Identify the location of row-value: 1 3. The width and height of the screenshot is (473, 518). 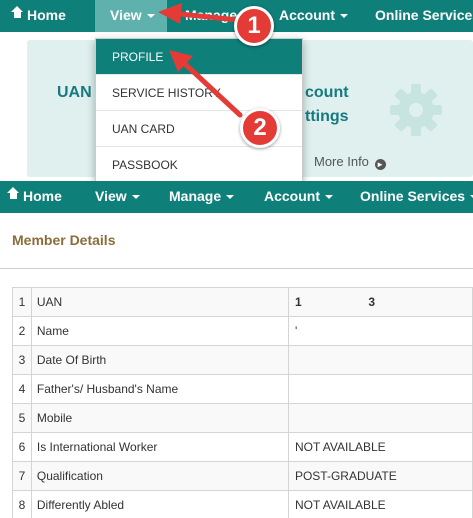
(380, 302).